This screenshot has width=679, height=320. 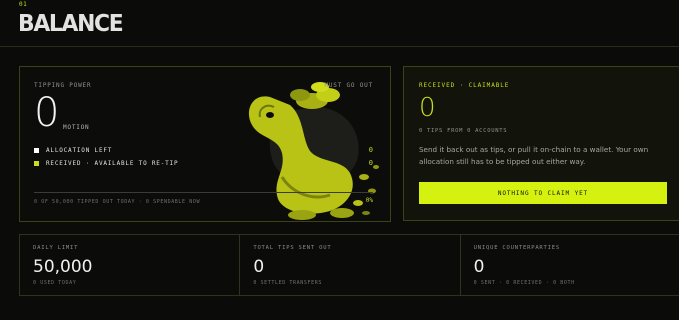 What do you see at coordinates (203, 192) in the screenshot?
I see `tipping-progress-bar` at bounding box center [203, 192].